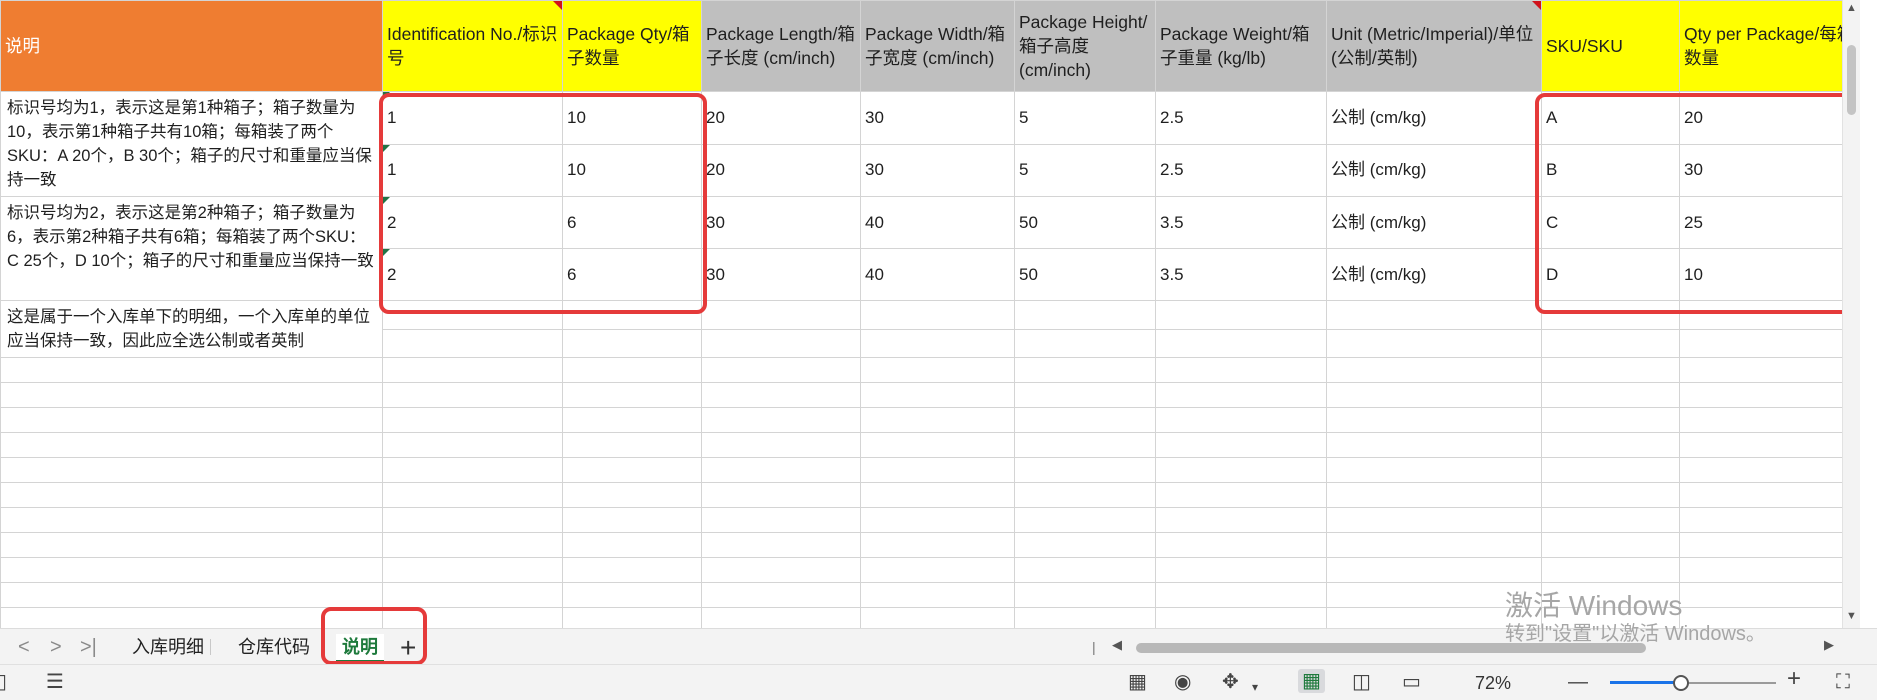 The height and width of the screenshot is (700, 1877). I want to click on crosshair-icon: ✥, so click(1230, 682).